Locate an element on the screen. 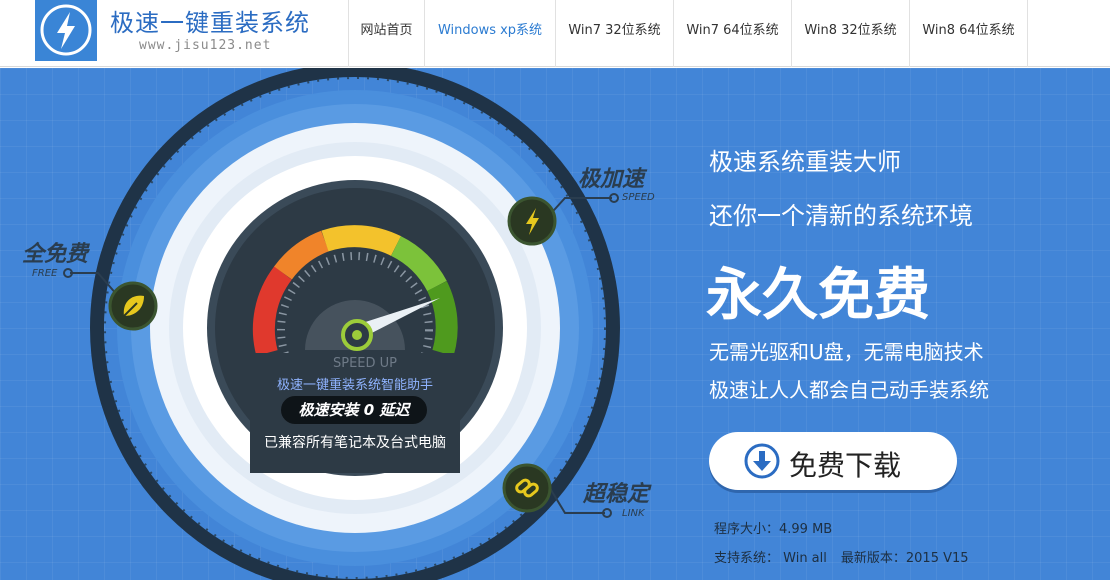 The height and width of the screenshot is (580, 1110). download-button: 免费下载 is located at coordinates (833, 461).